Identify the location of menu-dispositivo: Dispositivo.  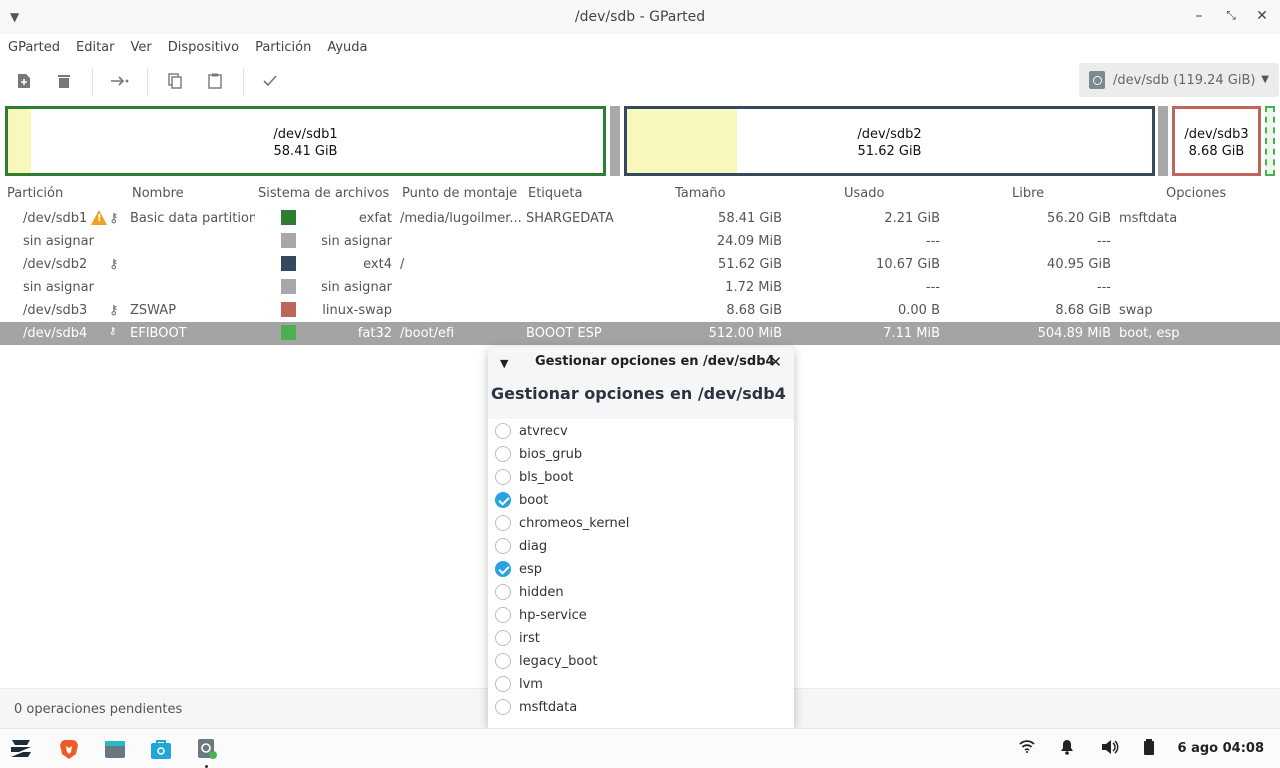
(203, 48).